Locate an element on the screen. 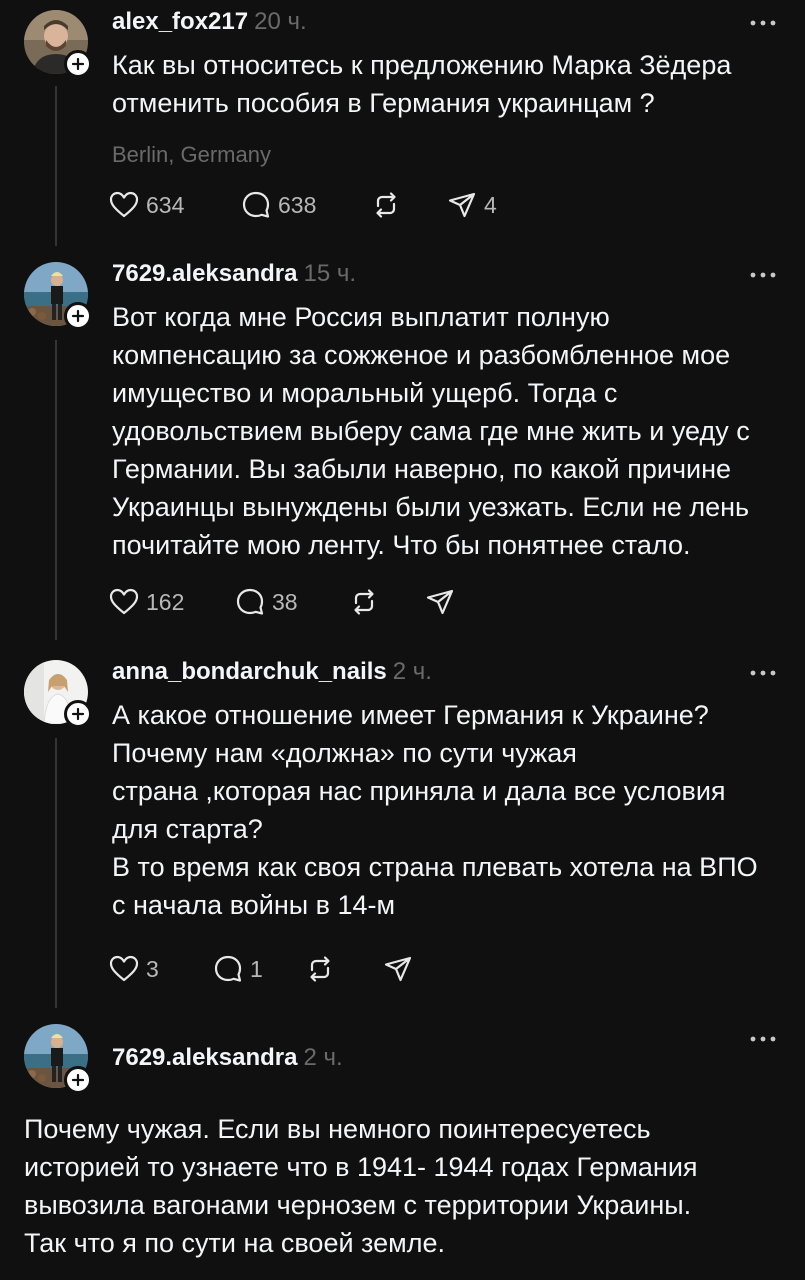 Image resolution: width=805 pixels, height=1280 pixels. like-count: 162 is located at coordinates (165, 601).